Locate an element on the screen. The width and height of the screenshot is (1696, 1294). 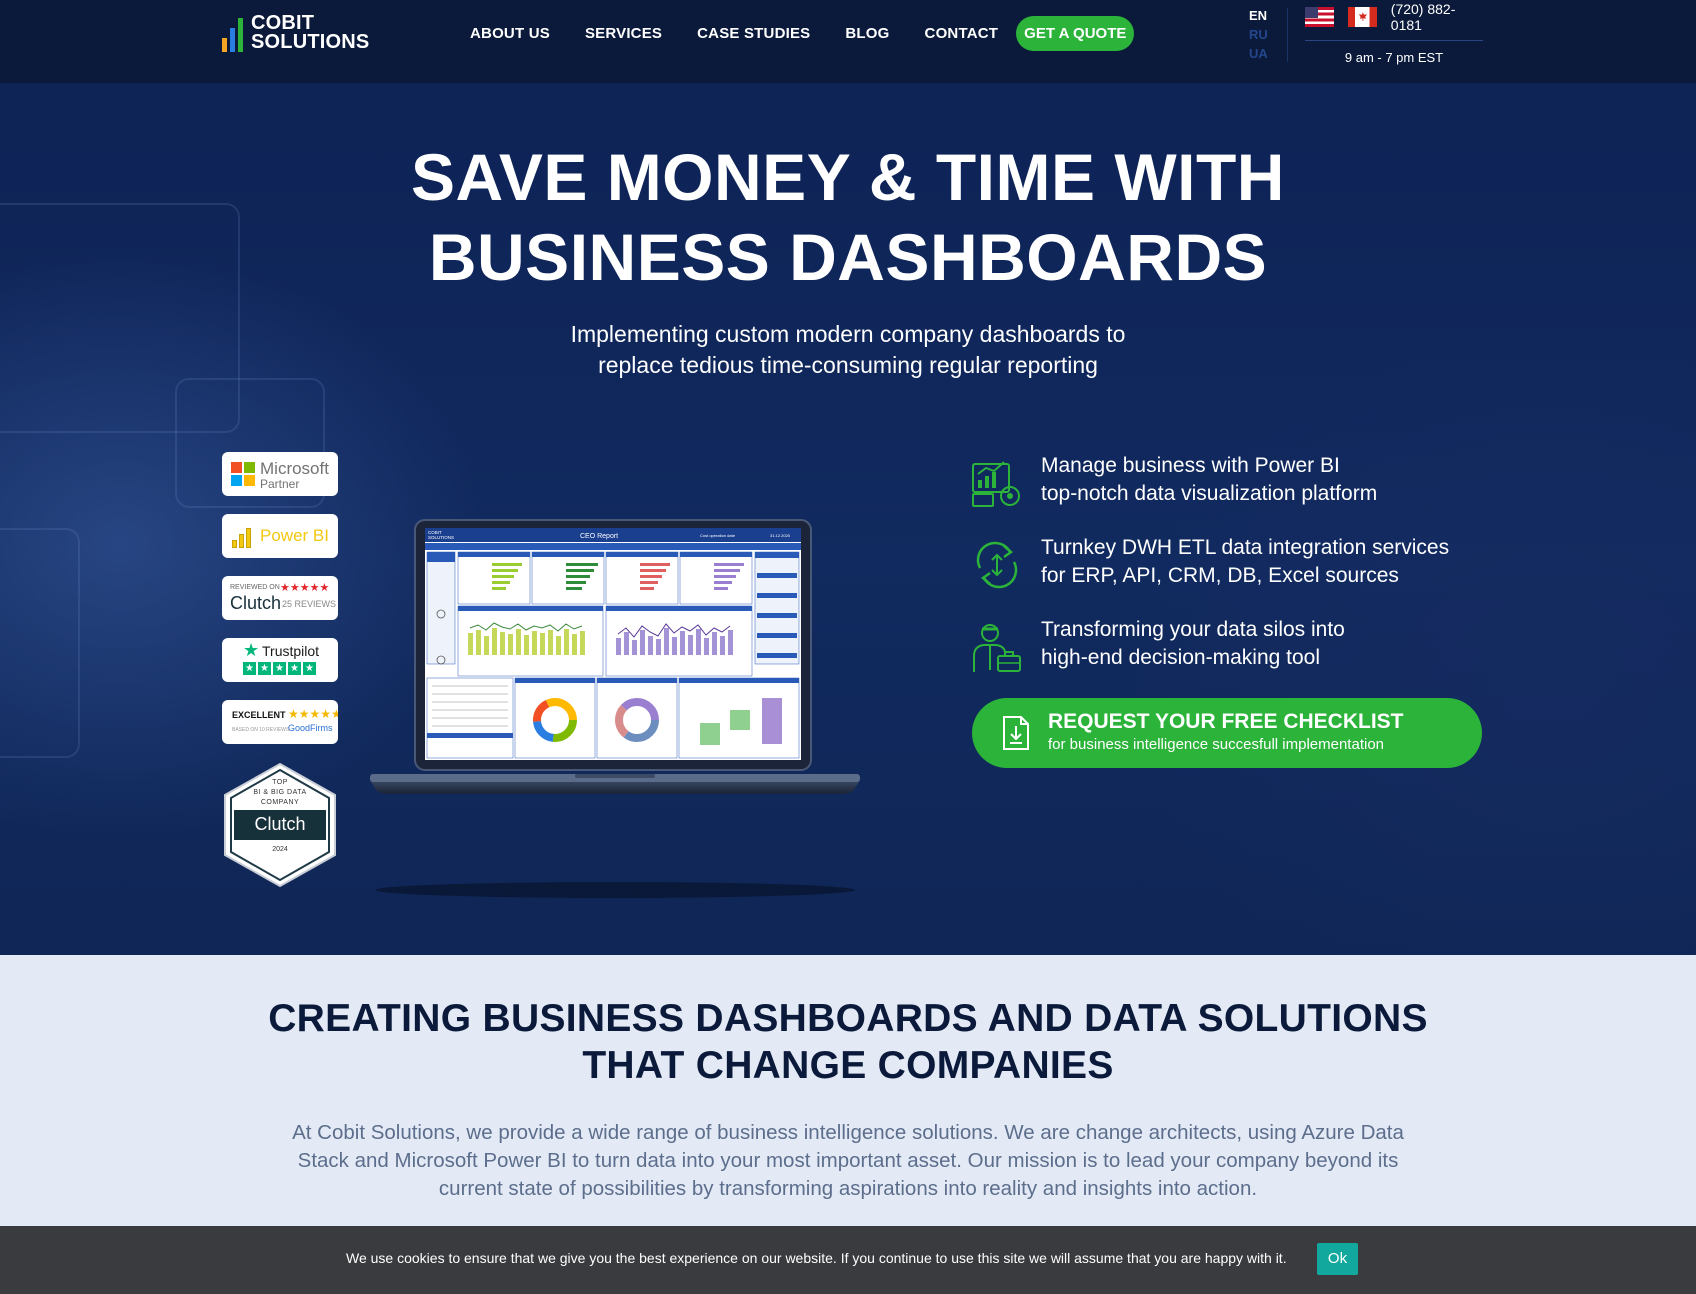
screen-date: 31.12.2020 is located at coordinates (780, 535).